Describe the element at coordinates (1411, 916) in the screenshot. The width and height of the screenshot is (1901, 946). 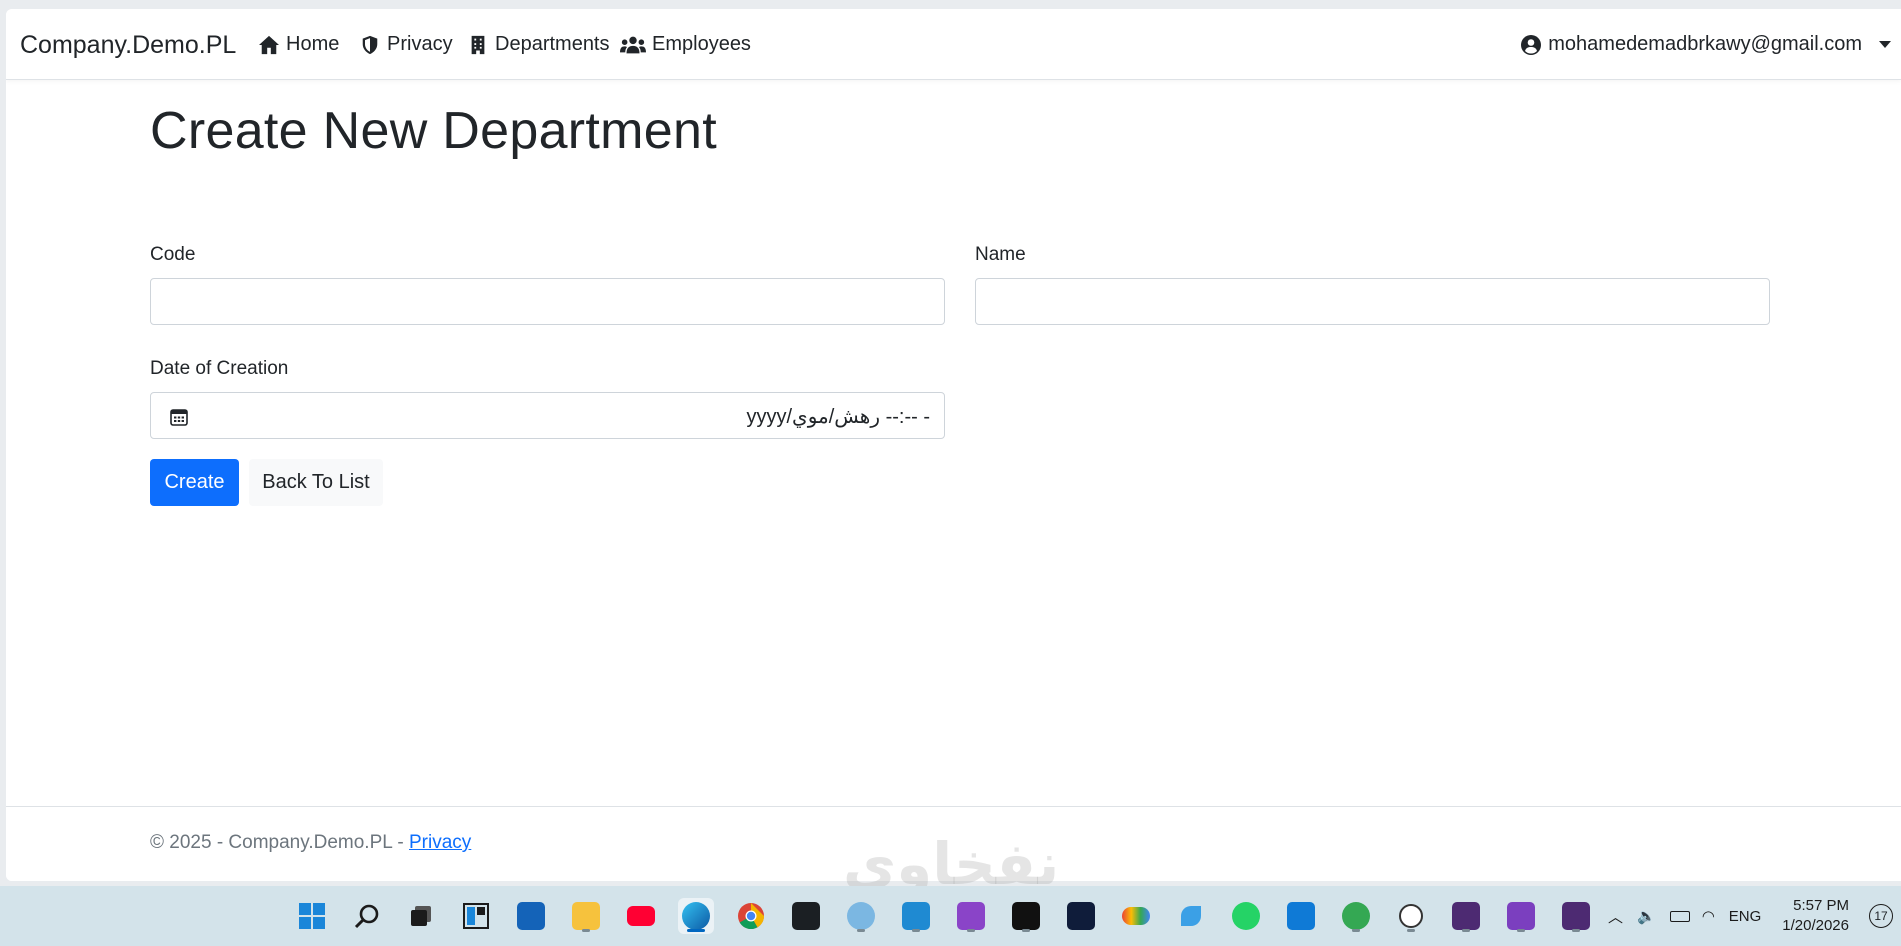
I see `chatgpt-icon` at that location.